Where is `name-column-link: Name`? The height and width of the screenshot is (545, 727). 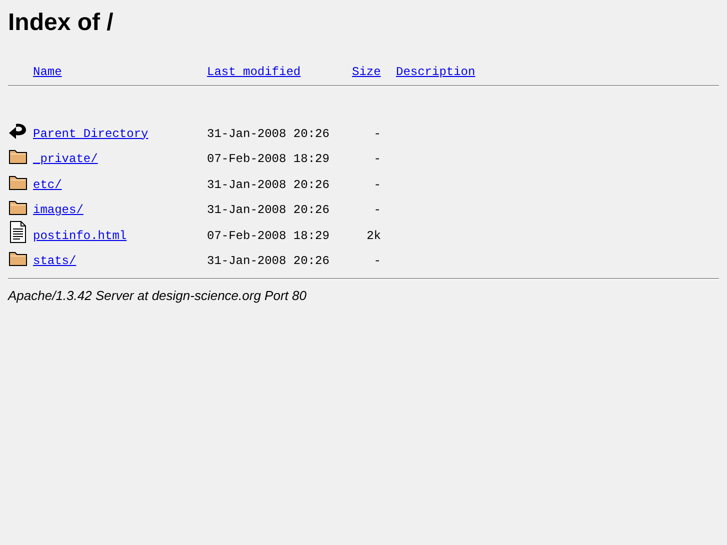
name-column-link: Name is located at coordinates (47, 72).